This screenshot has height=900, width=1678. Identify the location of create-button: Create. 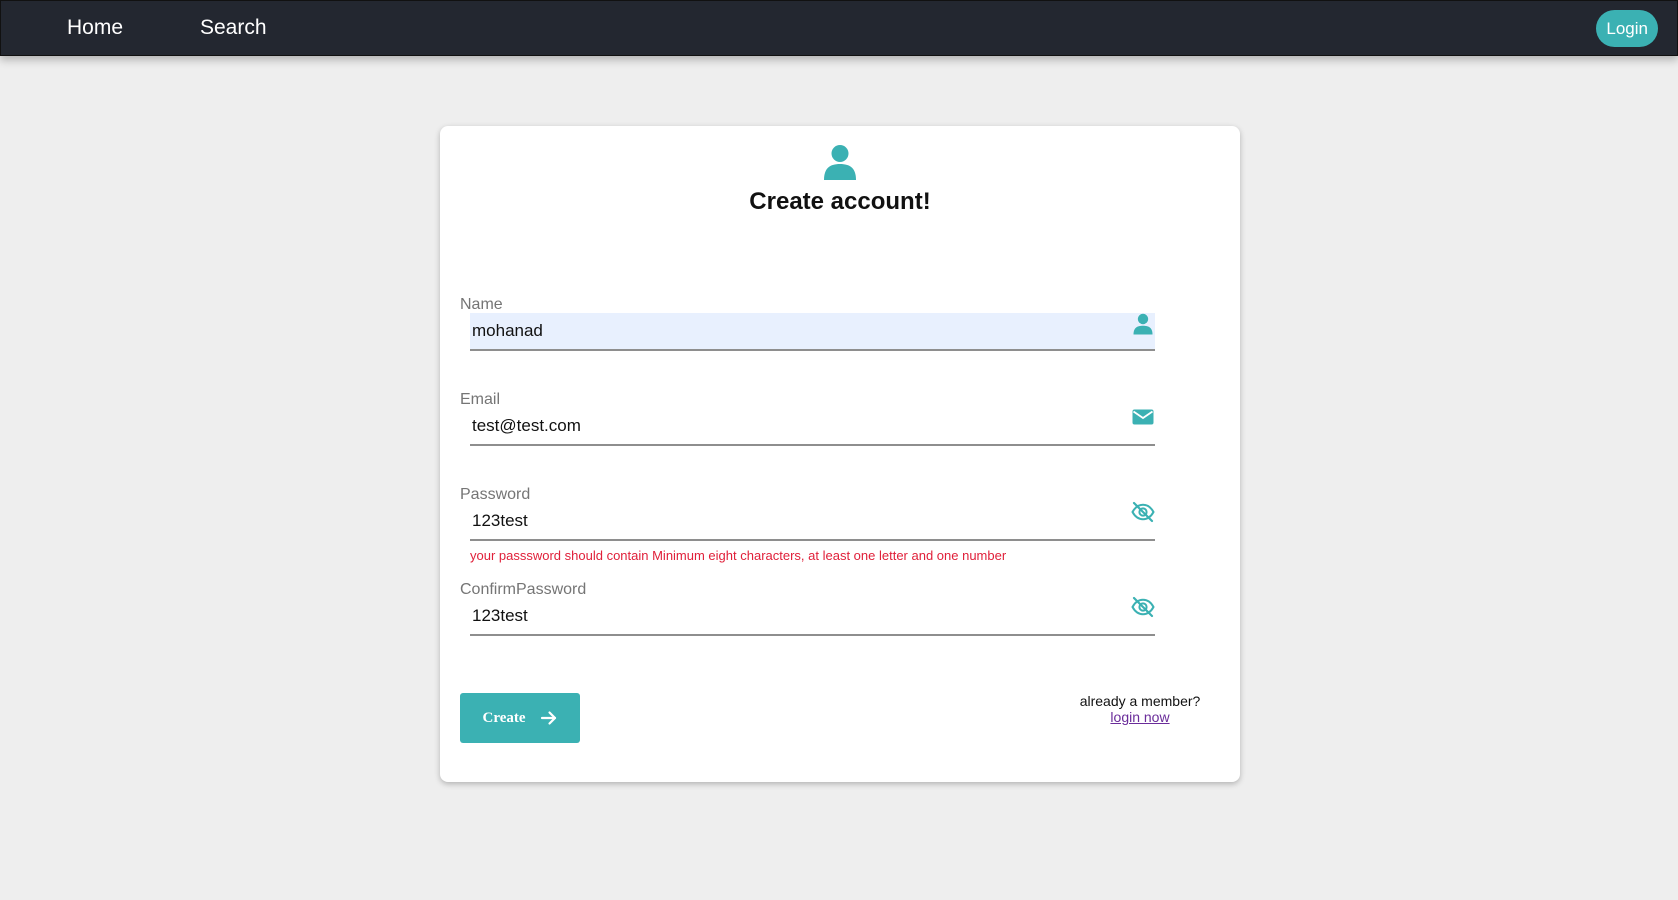
(520, 718).